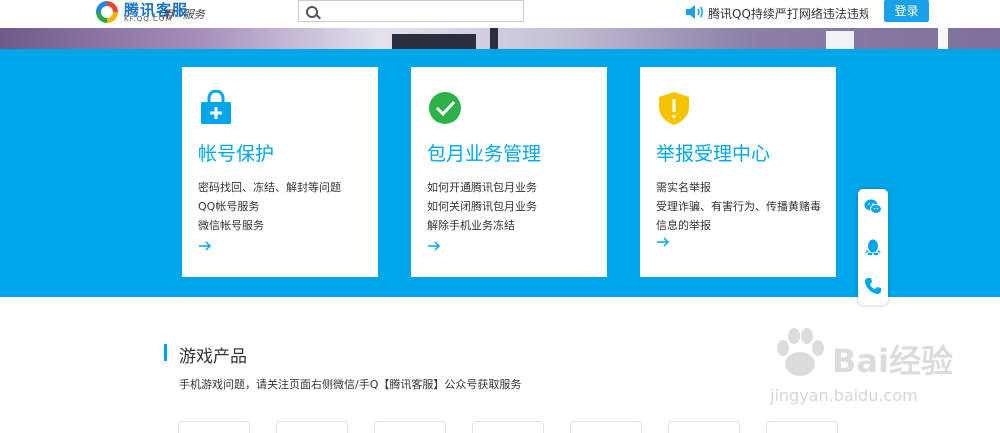  What do you see at coordinates (738, 225) in the screenshot?
I see `card-link: 信息的举报` at bounding box center [738, 225].